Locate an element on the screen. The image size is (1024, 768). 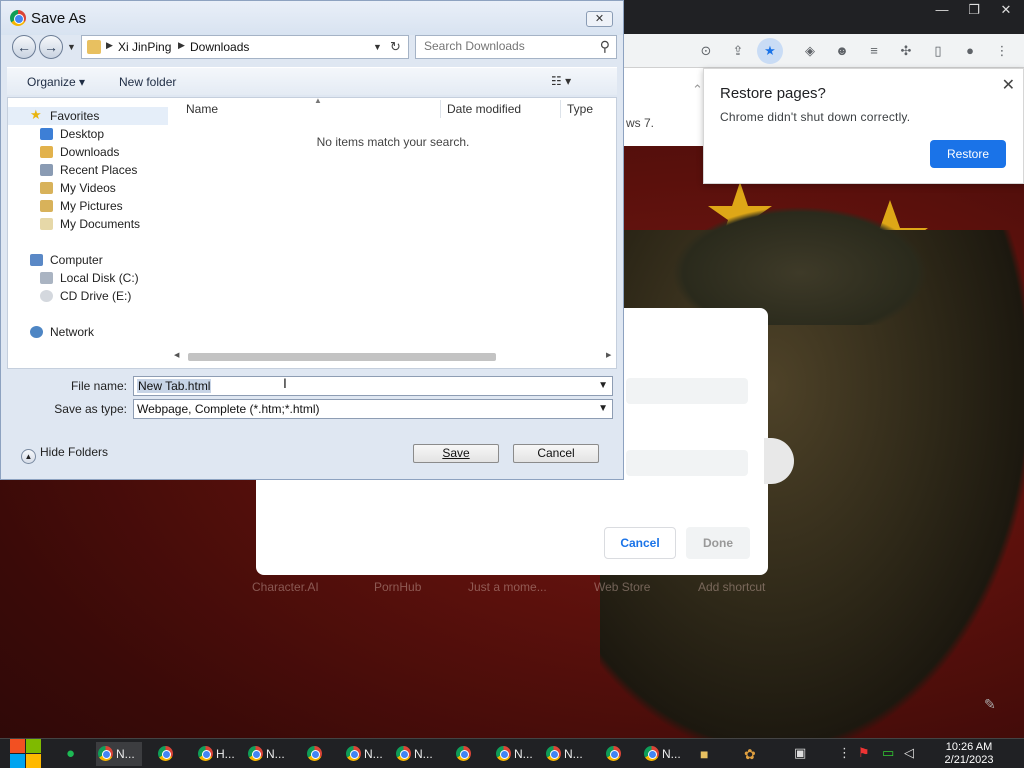
shortcut-label: Add shortcut is located at coordinates (731, 587).